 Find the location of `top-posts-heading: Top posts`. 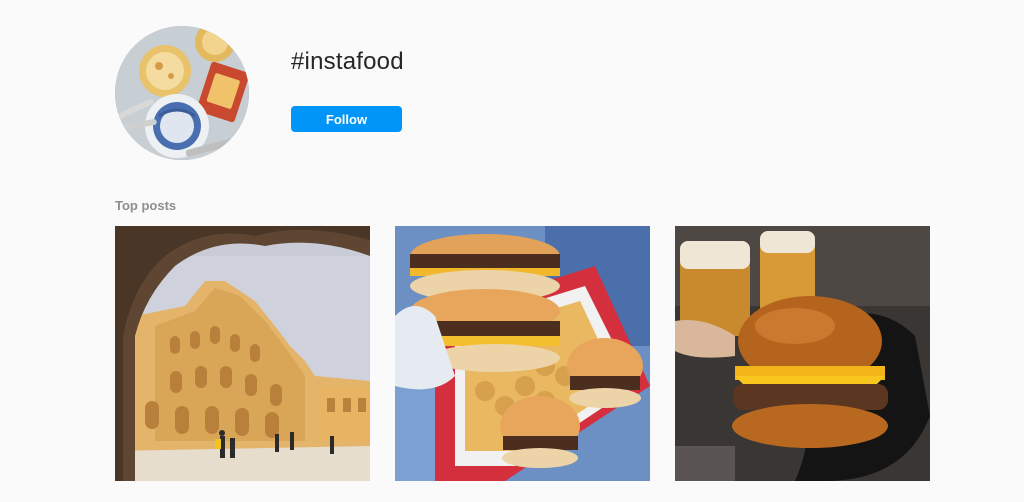

top-posts-heading: Top posts is located at coordinates (146, 205).